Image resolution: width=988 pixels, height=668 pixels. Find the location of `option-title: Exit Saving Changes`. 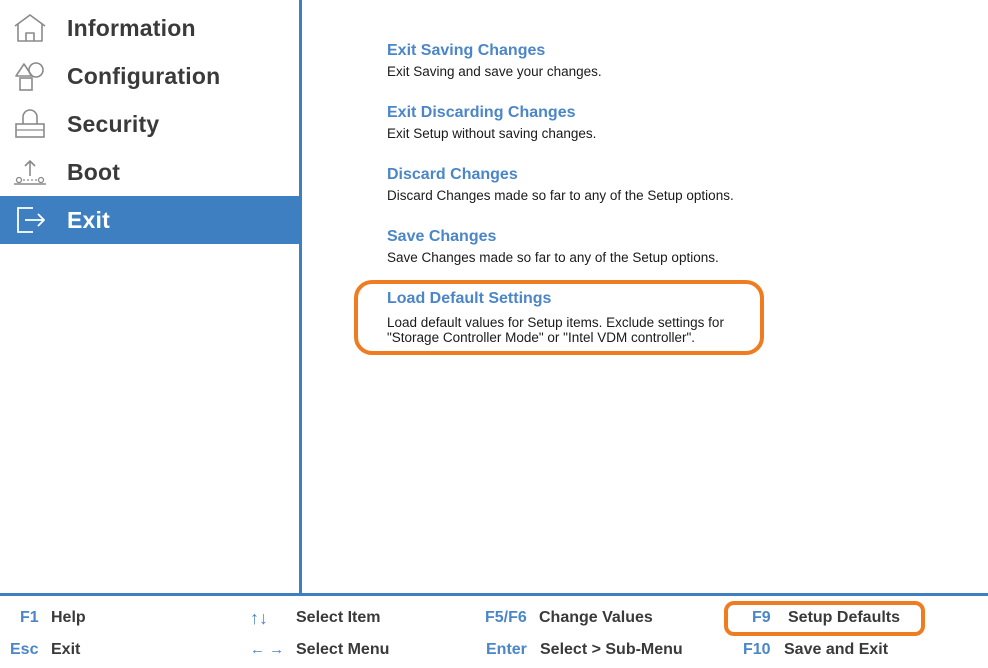

option-title: Exit Saving Changes is located at coordinates (466, 50).